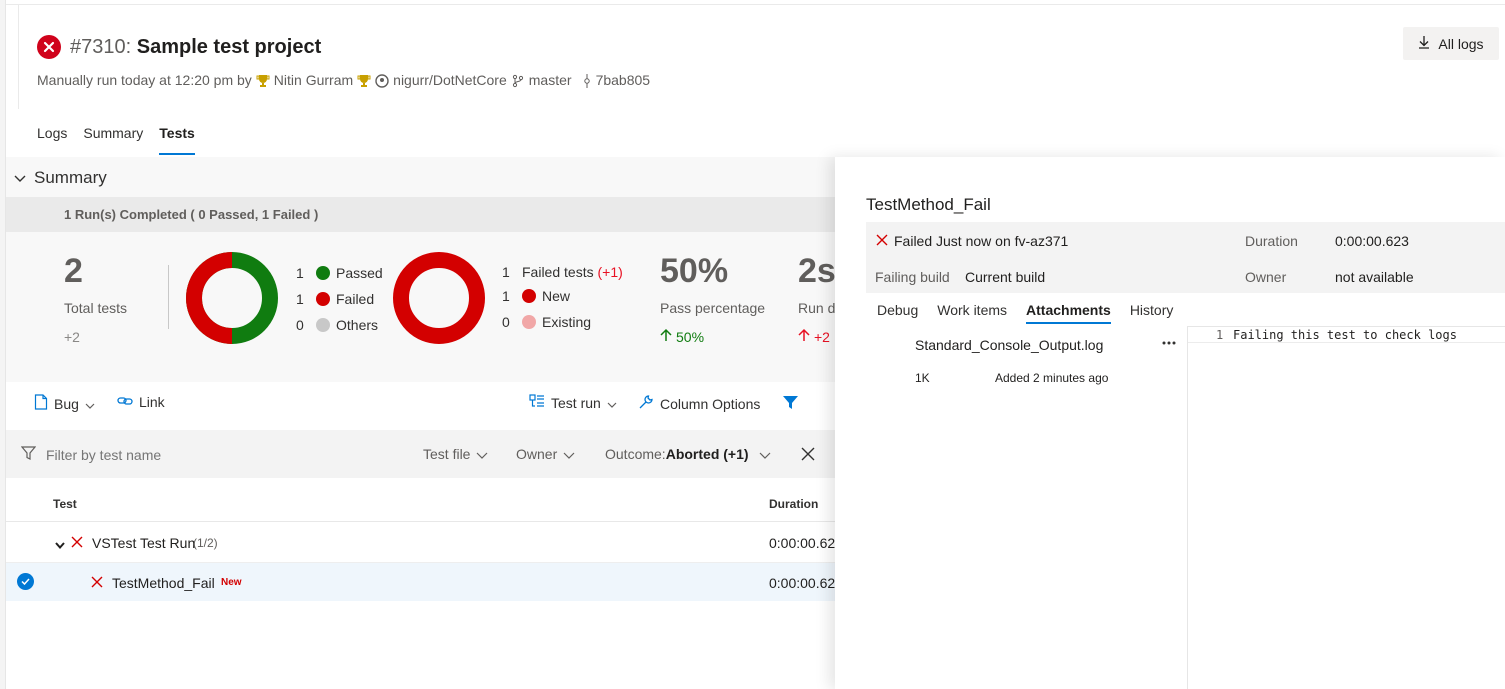  I want to click on failed-dot, so click(323, 299).